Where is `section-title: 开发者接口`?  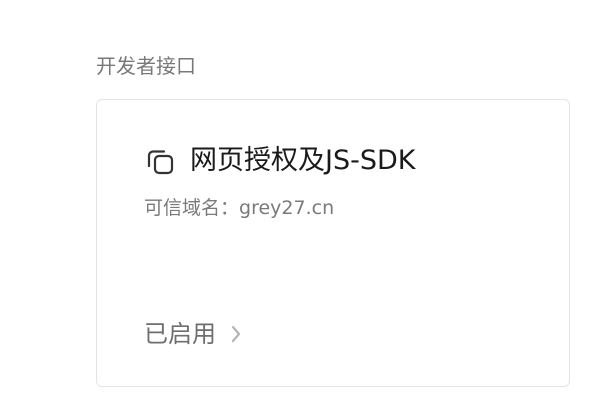
section-title: 开发者接口 is located at coordinates (146, 66).